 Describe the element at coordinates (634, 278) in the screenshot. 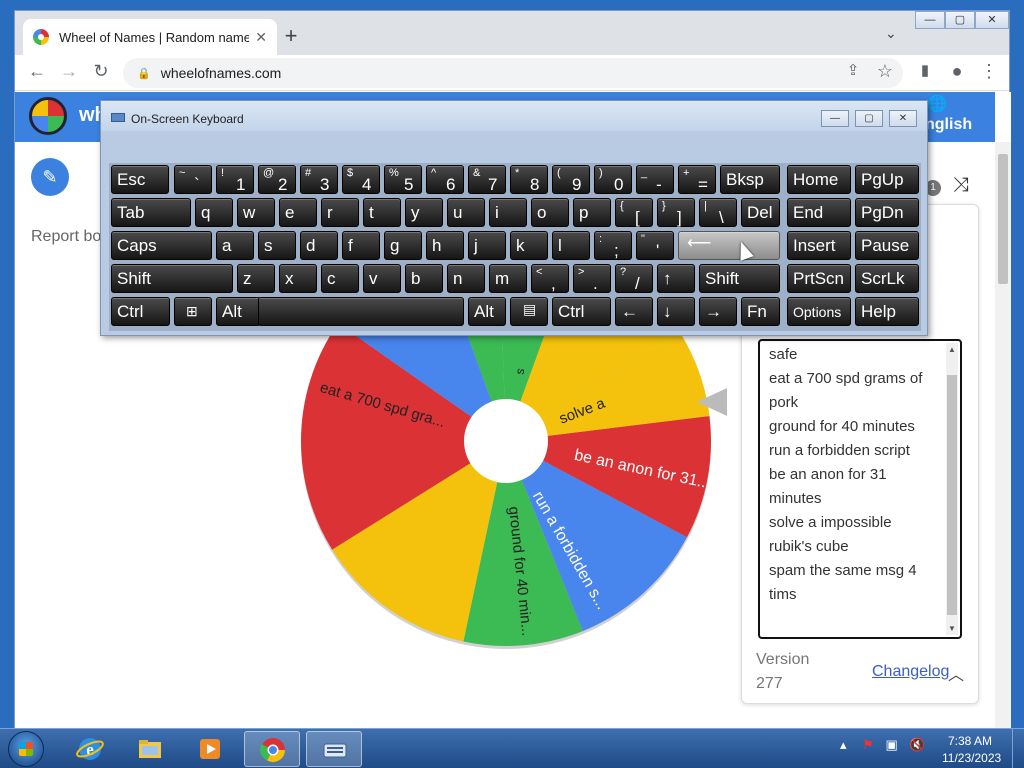

I see `slash-key: ? /` at that location.